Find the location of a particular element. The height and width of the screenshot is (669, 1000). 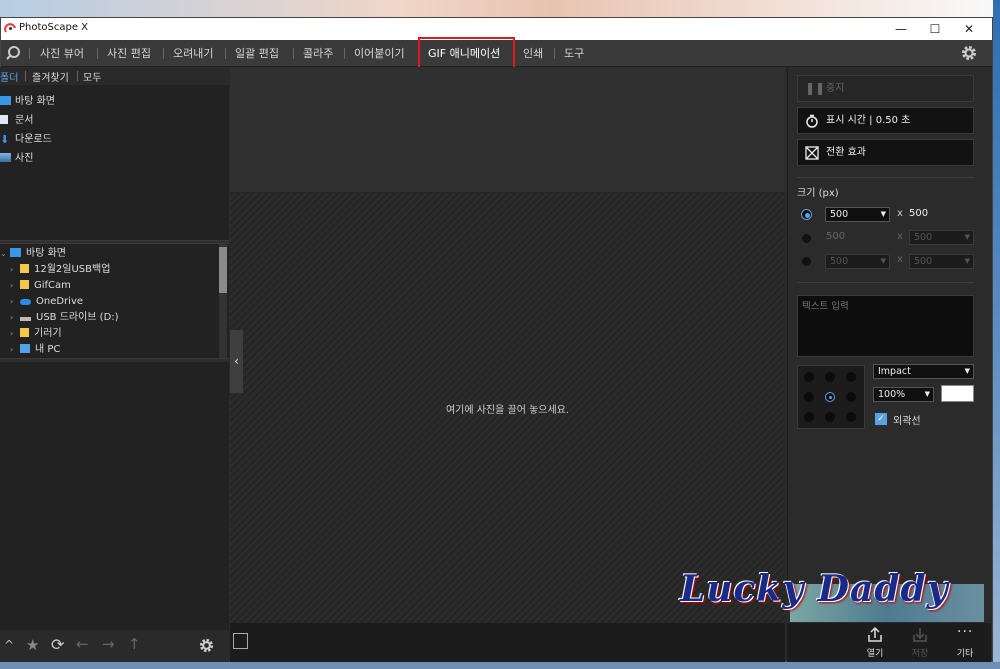

height-select-2: 500 ▼ is located at coordinates (941, 237).